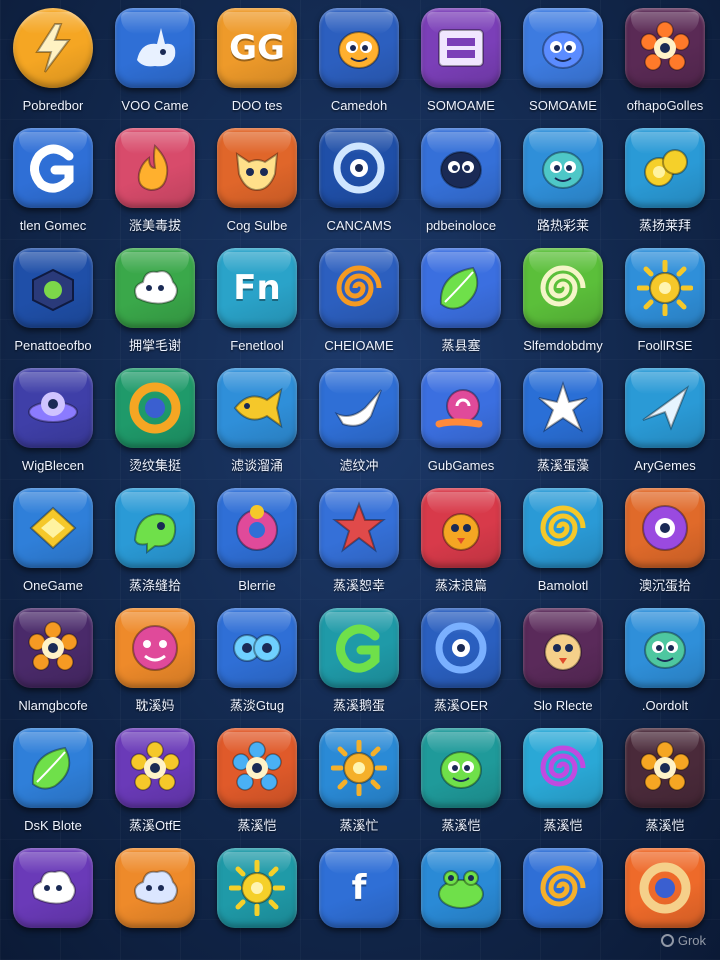  Describe the element at coordinates (257, 48) in the screenshot. I see `app-icon-background: GG` at that location.